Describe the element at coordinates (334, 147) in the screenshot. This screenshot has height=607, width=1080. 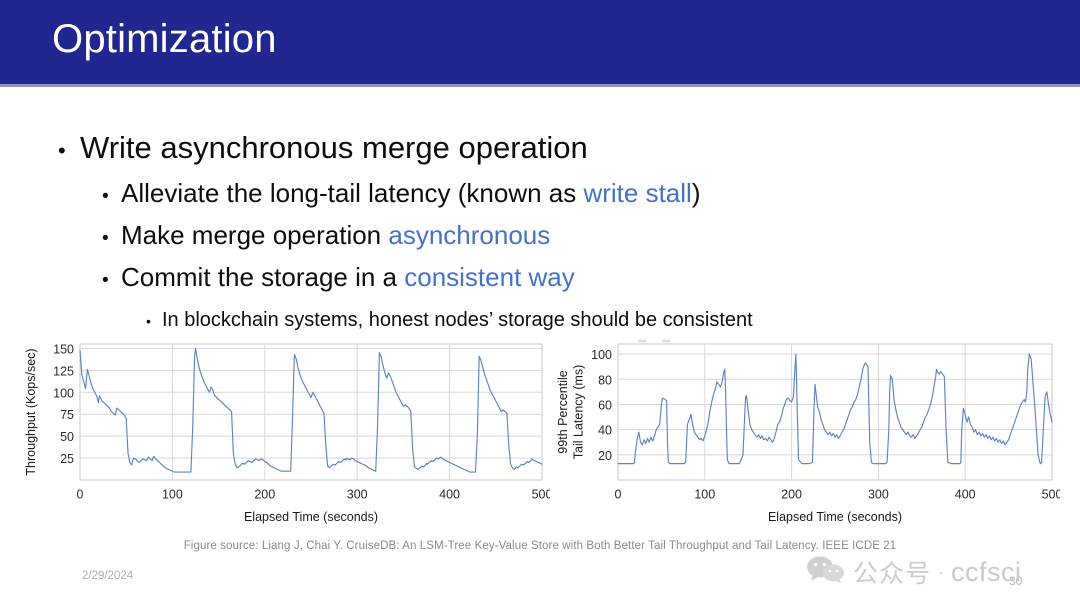
I see `bullet-level1-text: Write asynchronous merge operation` at that location.